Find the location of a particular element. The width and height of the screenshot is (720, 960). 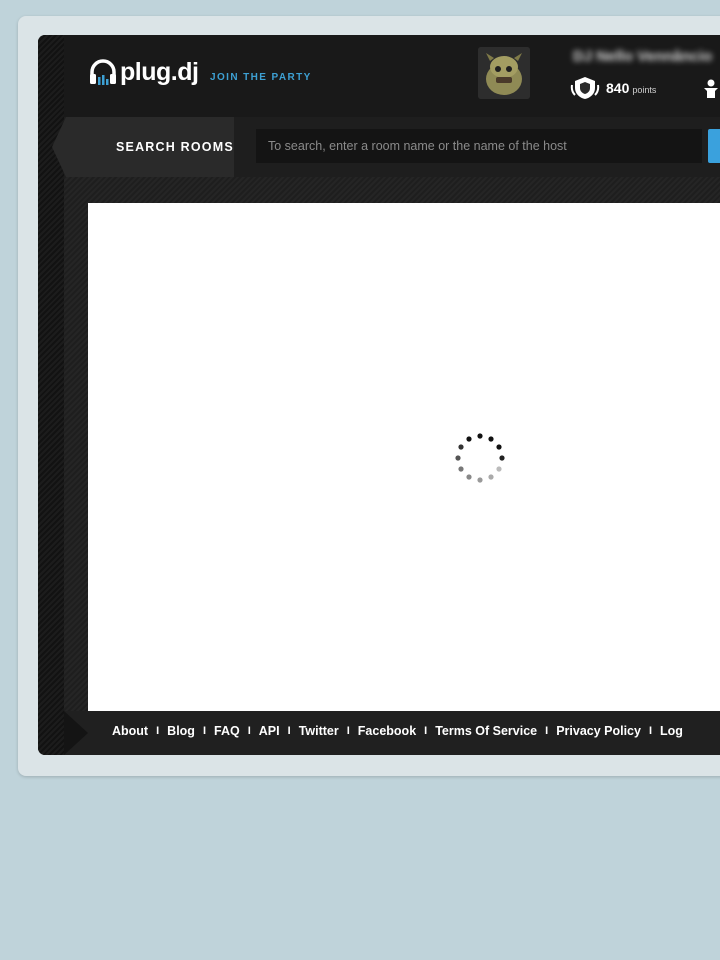

tagline: JOIN THE PARTY is located at coordinates (261, 77).